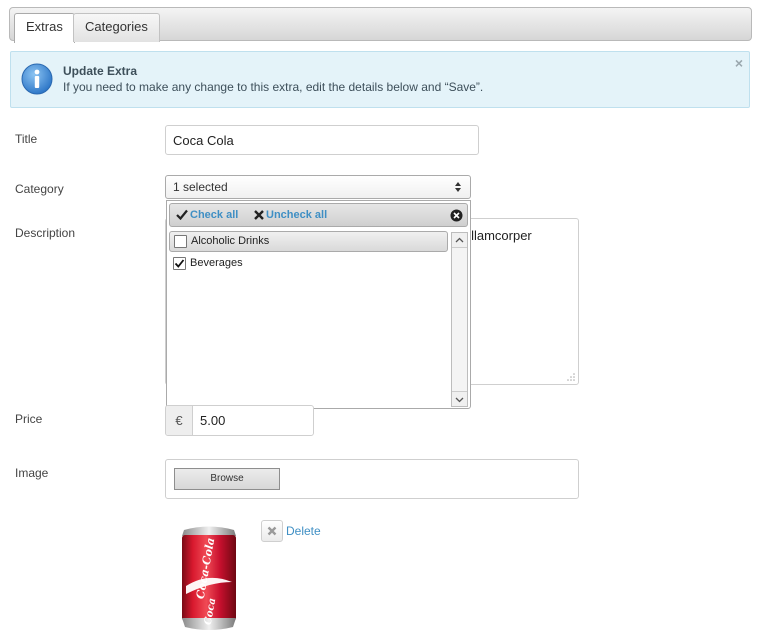 Image resolution: width=760 pixels, height=640 pixels. I want to click on dropdown-header: Check all Uncheck all, so click(318, 215).